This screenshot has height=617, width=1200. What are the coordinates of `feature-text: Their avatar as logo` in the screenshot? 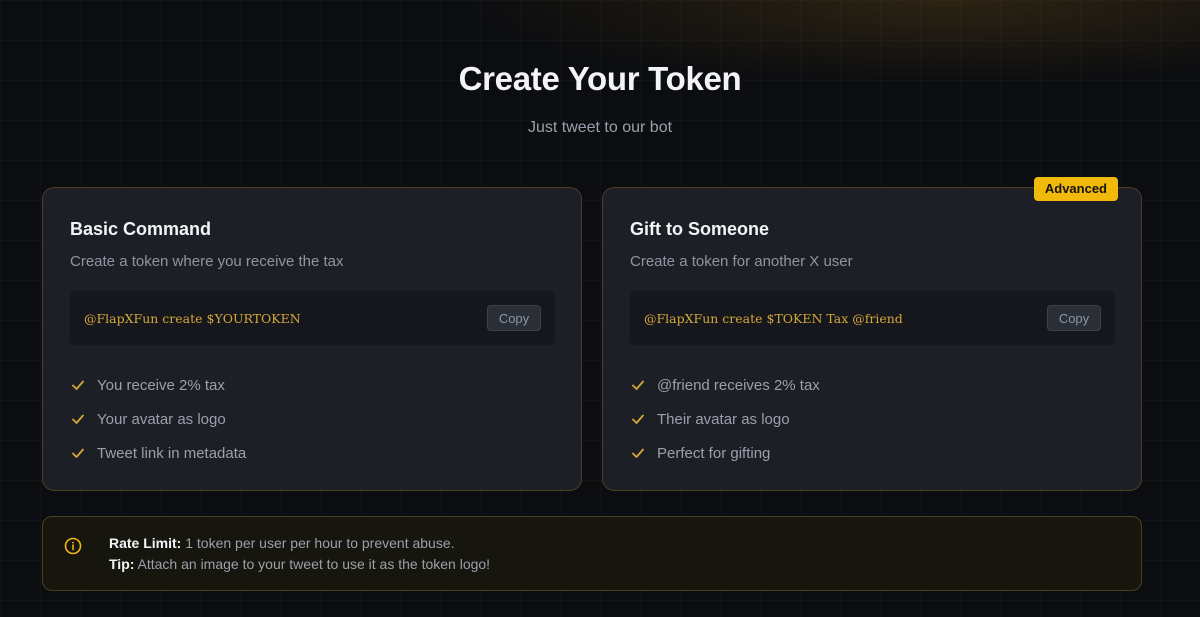 It's located at (723, 419).